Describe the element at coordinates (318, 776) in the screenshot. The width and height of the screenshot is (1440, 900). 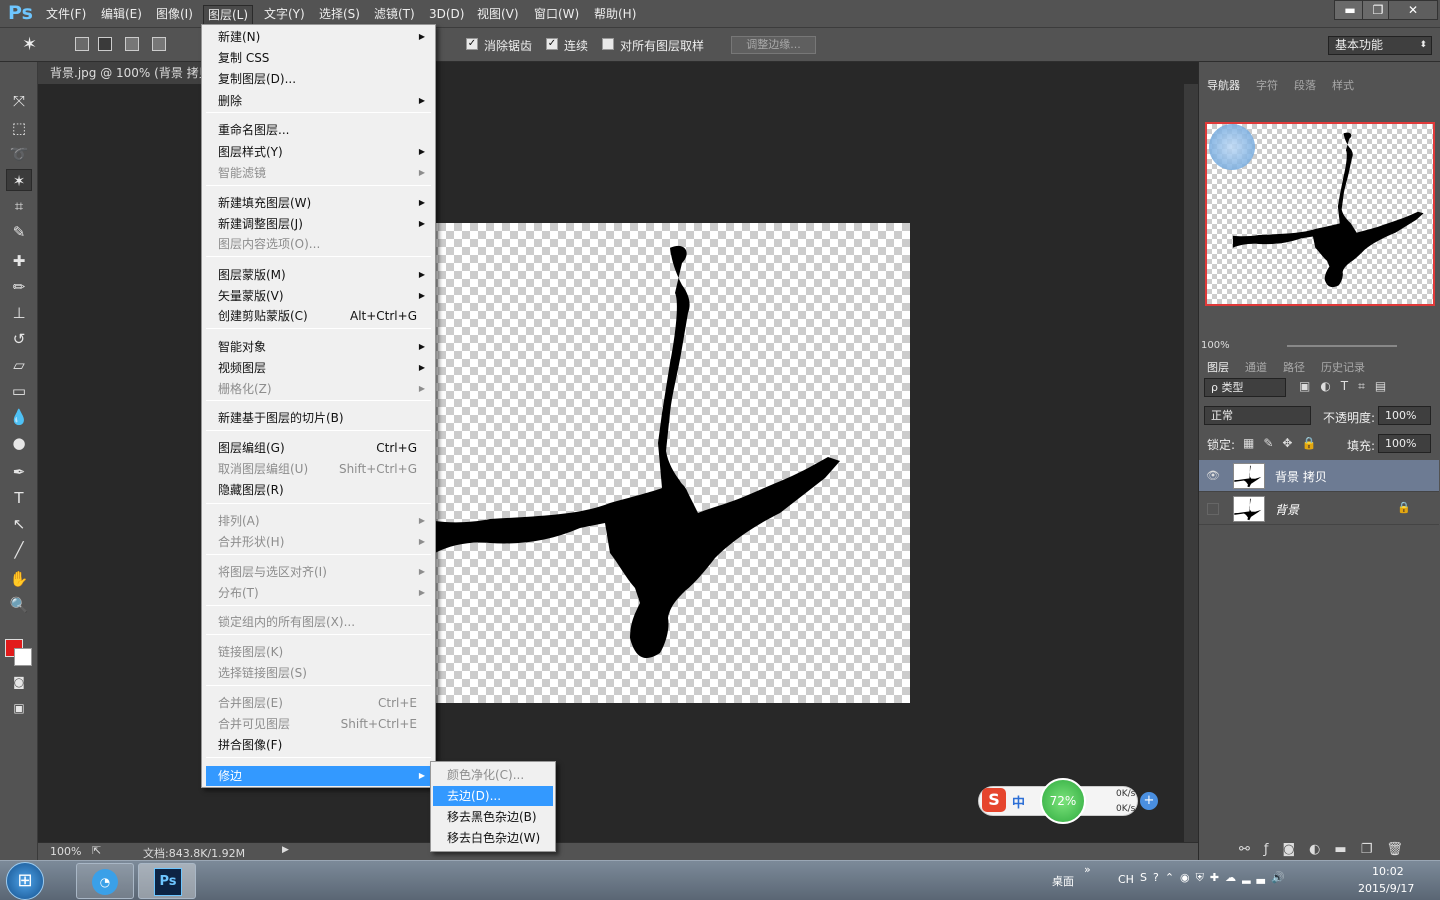
I see `menu-item: 修边 ▶` at that location.